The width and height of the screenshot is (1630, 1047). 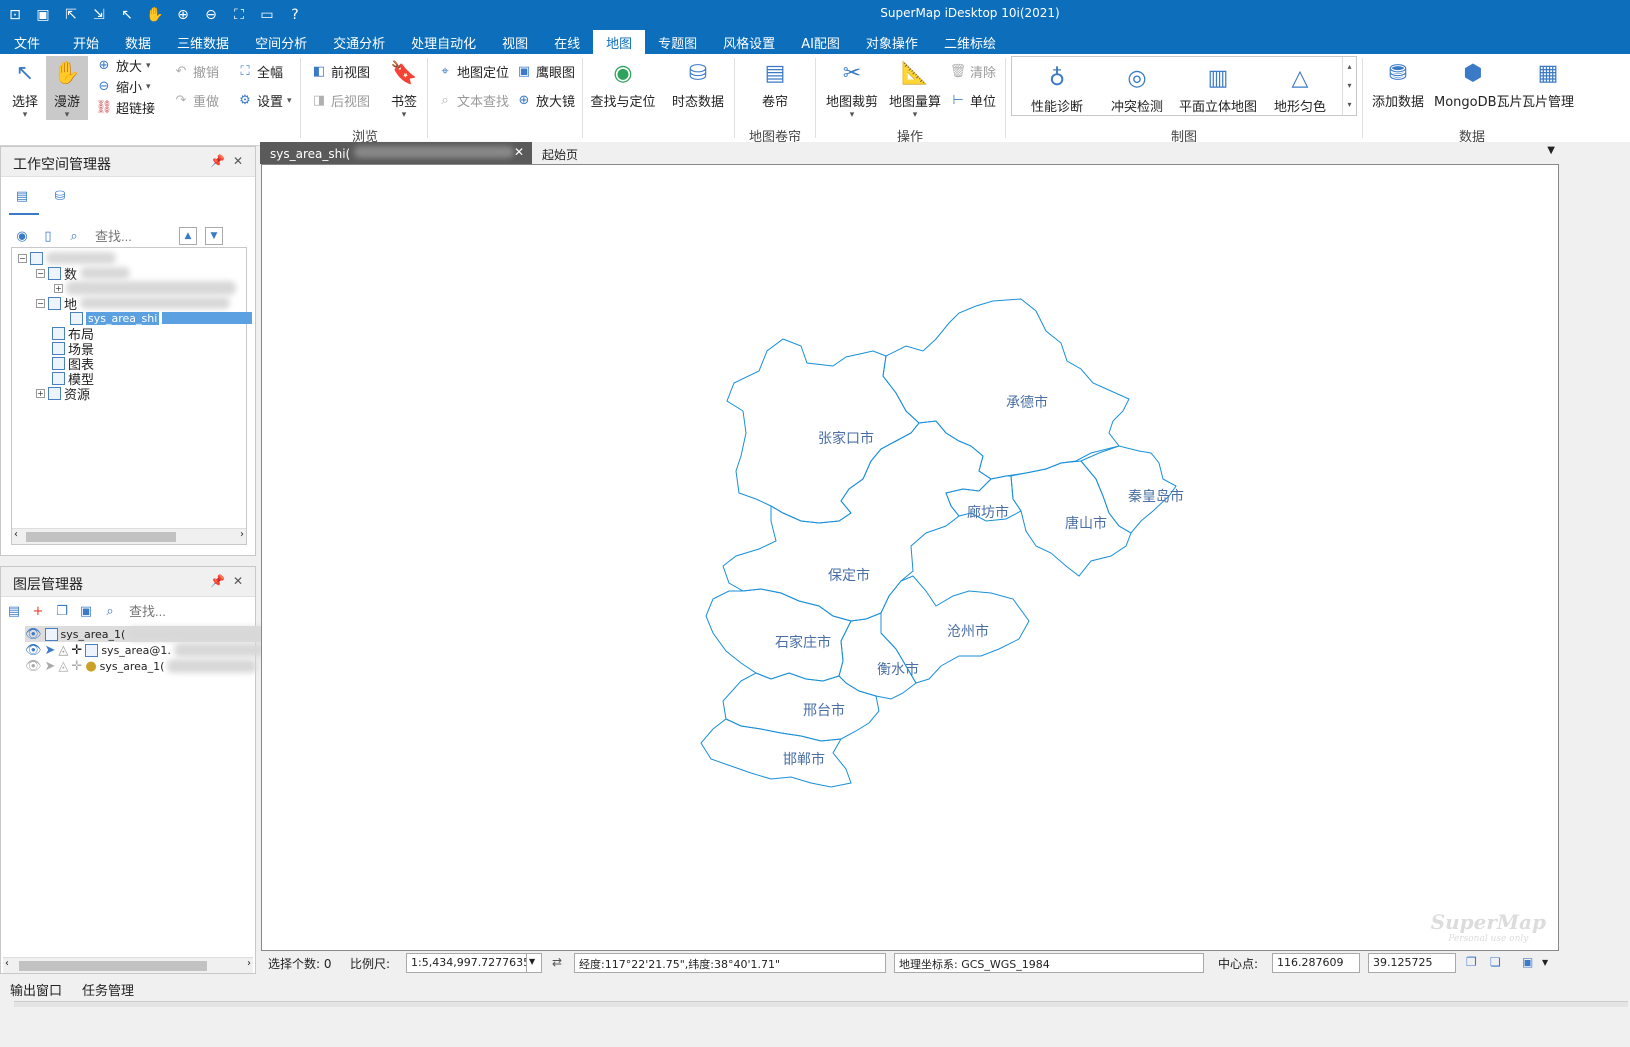 I want to click on unit-button: ⊢ 单位, so click(x=973, y=100).